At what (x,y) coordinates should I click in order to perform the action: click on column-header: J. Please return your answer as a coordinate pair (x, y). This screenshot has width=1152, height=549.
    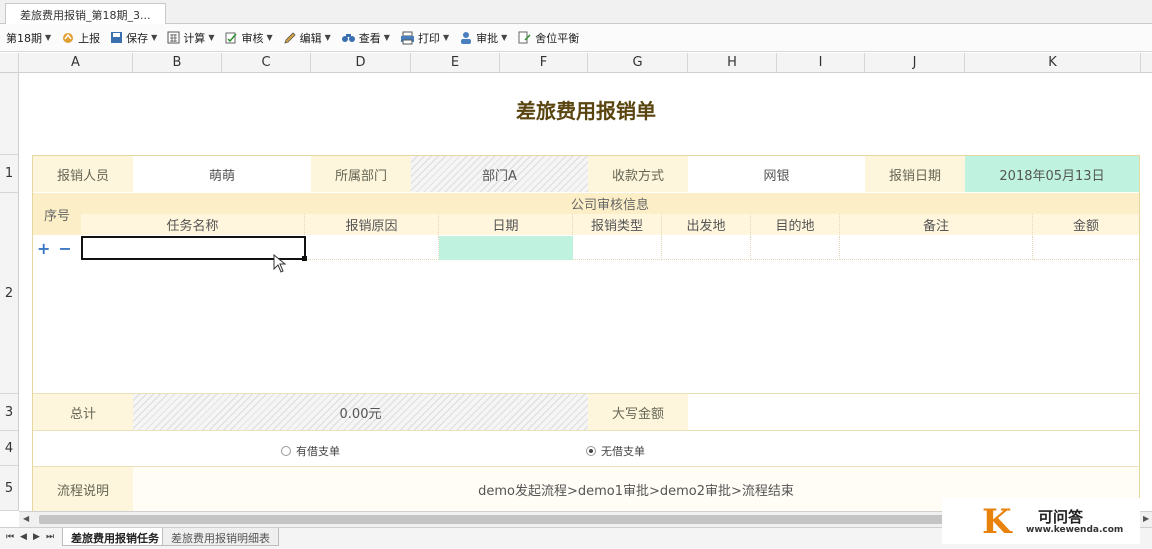
    Looking at the image, I should click on (915, 63).